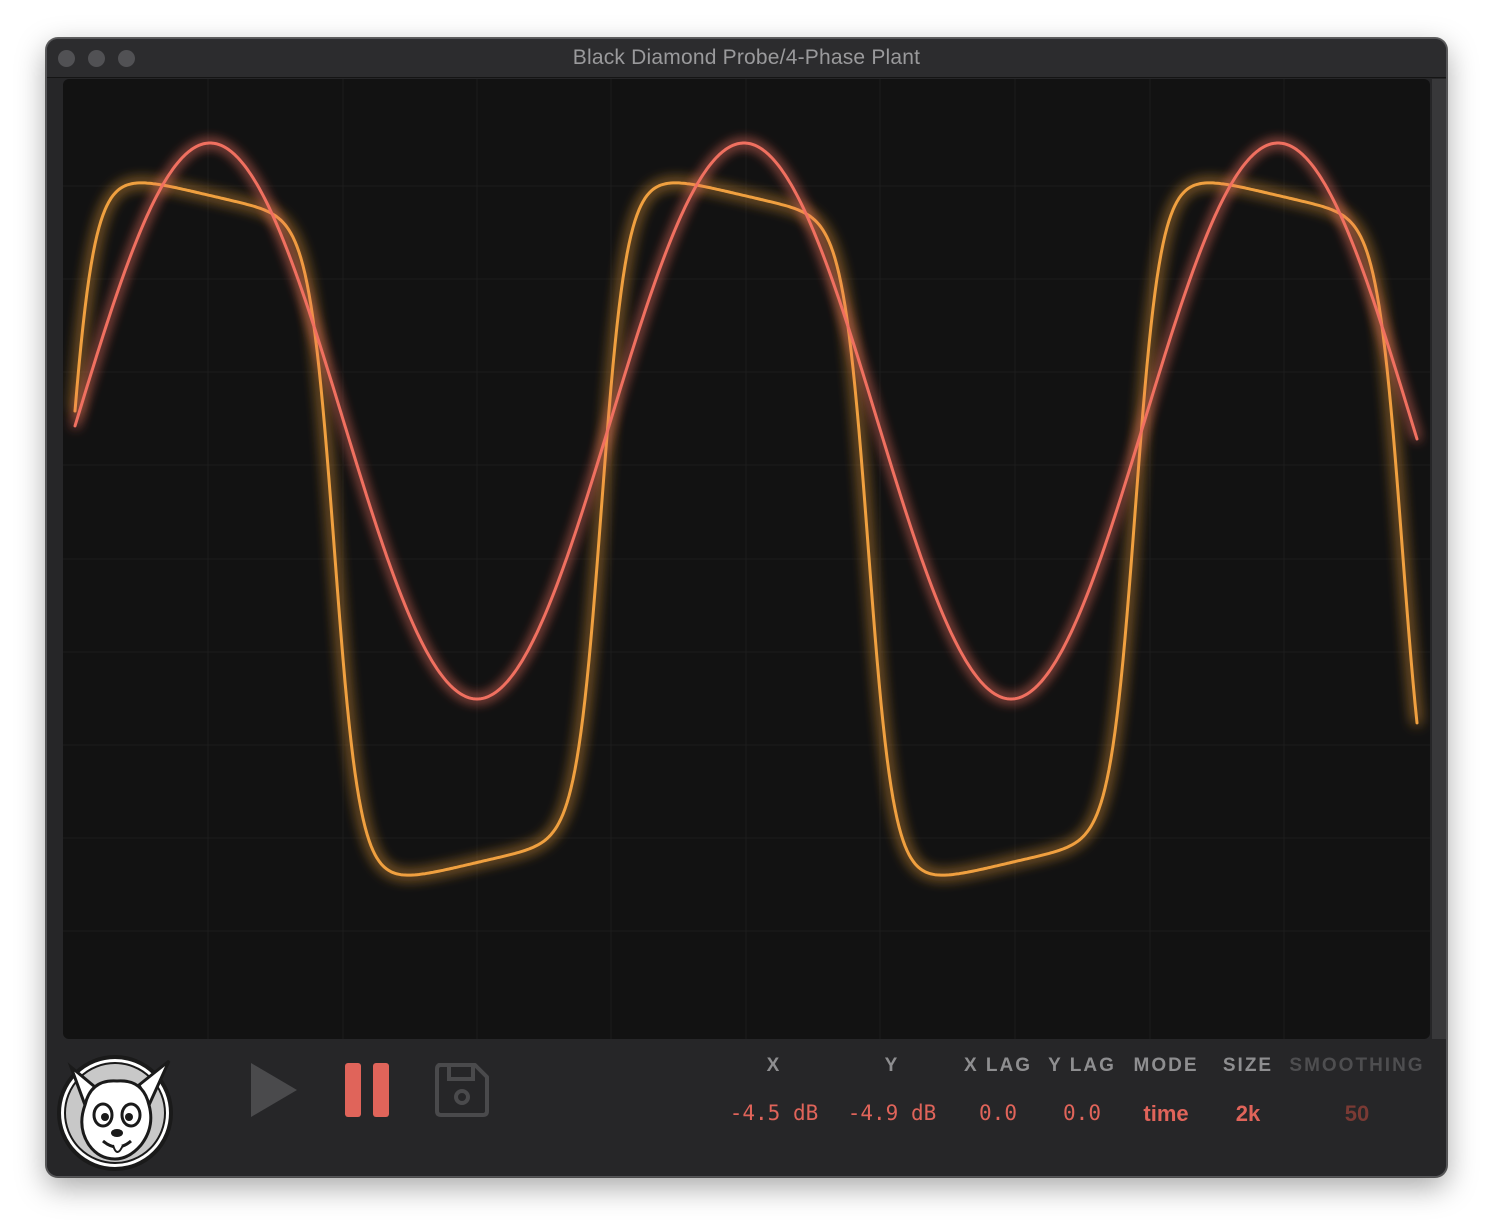 The image size is (1492, 1230). I want to click on mode-label: MODE, so click(1166, 1065).